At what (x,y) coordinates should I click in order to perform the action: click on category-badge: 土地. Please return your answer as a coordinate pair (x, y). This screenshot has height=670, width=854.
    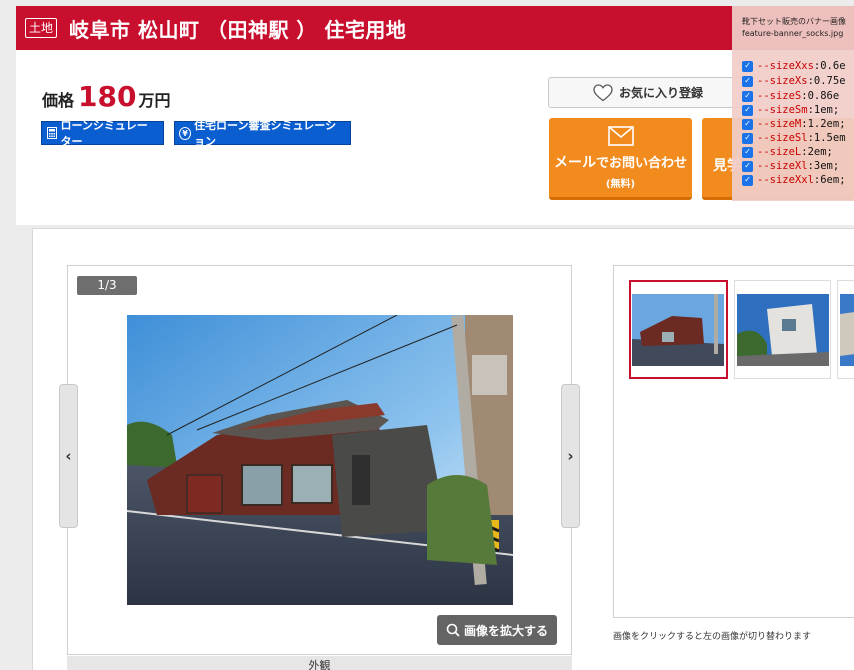
    Looking at the image, I should click on (41, 28).